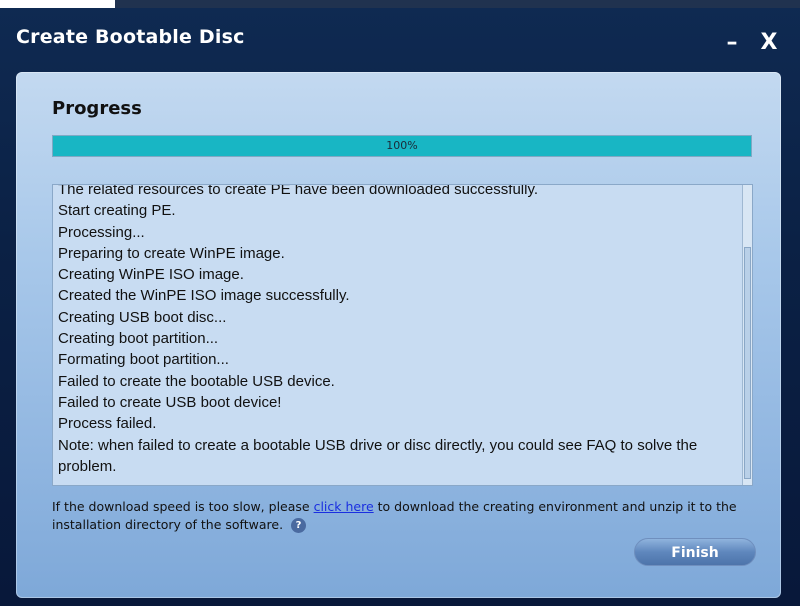 The width and height of the screenshot is (800, 606). Describe the element at coordinates (695, 552) in the screenshot. I see `finish-button: Finish` at that location.